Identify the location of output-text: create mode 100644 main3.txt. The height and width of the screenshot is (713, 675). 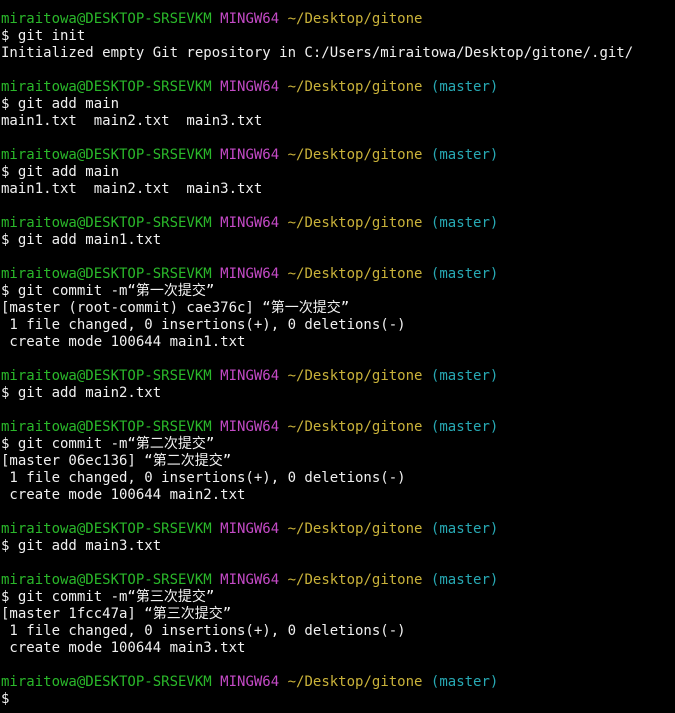
(123, 648).